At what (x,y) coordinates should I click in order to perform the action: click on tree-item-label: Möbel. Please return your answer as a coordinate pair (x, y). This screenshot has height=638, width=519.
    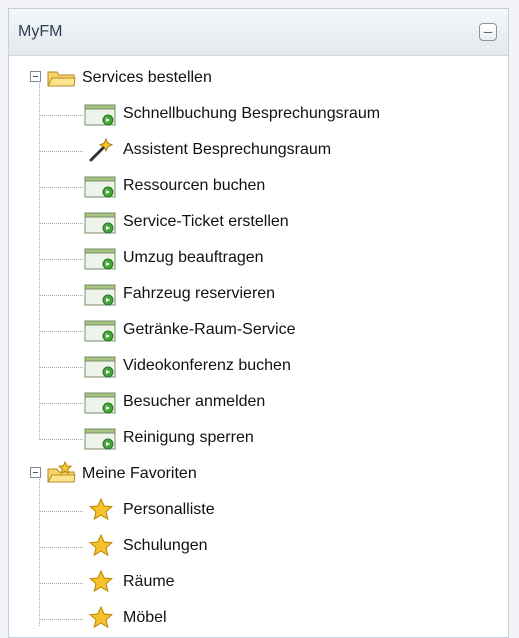
    Looking at the image, I should click on (145, 617).